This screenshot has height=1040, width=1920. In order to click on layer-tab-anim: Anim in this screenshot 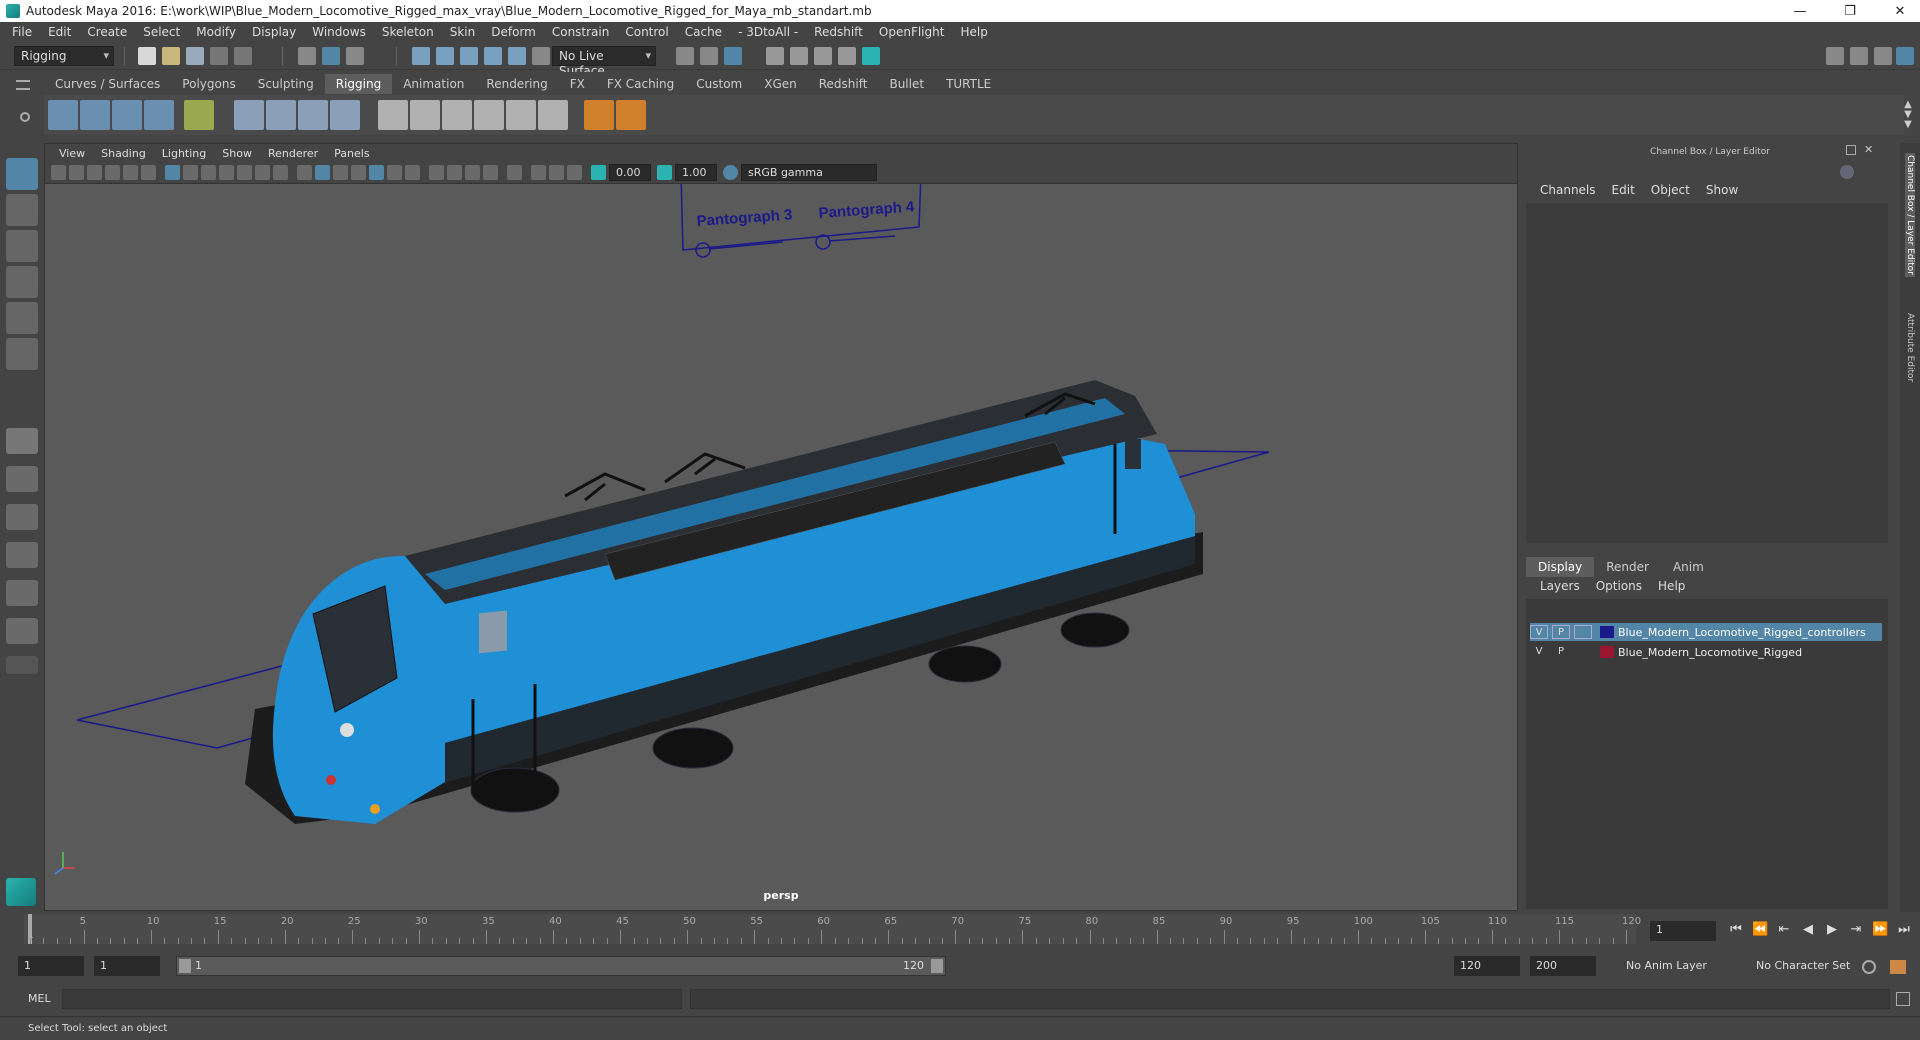, I will do `click(1688, 567)`.